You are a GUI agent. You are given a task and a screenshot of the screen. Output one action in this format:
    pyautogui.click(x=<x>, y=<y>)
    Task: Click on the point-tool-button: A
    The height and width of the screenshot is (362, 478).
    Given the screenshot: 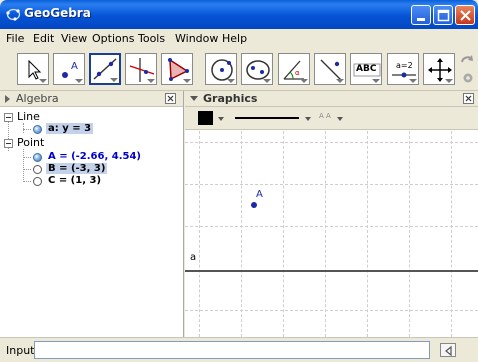 What is the action you would take?
    pyautogui.click(x=69, y=69)
    